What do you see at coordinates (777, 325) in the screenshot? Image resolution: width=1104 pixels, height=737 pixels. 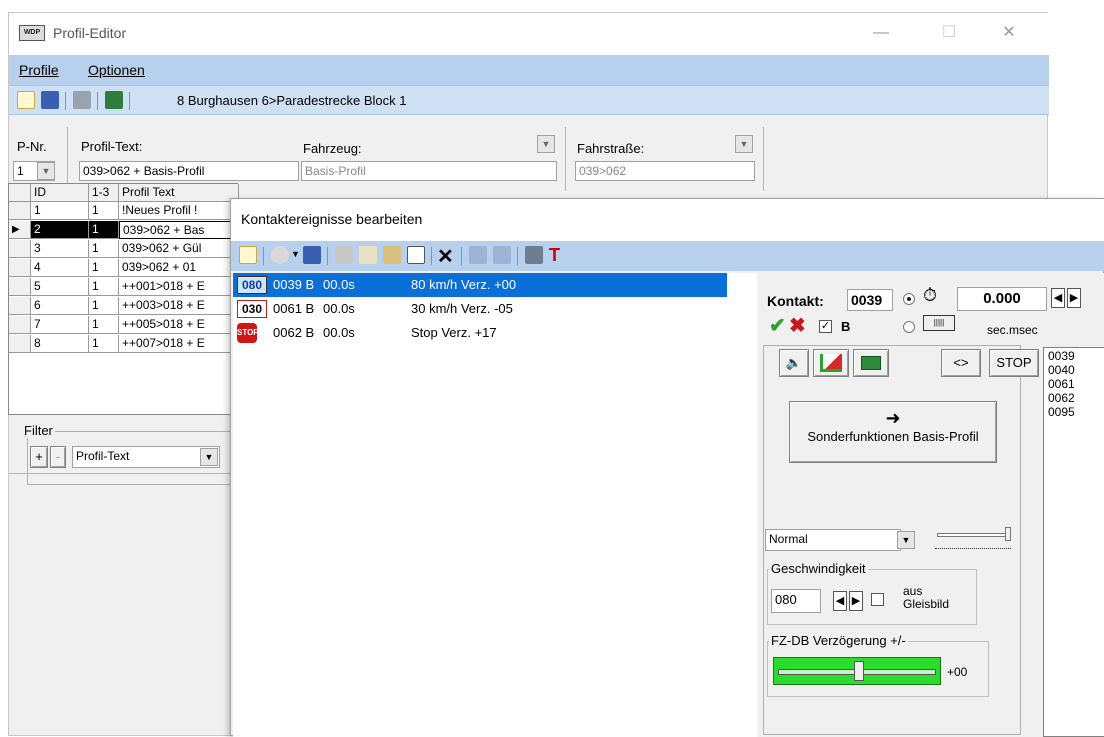 I see `confirm-check-icon: ✔` at bounding box center [777, 325].